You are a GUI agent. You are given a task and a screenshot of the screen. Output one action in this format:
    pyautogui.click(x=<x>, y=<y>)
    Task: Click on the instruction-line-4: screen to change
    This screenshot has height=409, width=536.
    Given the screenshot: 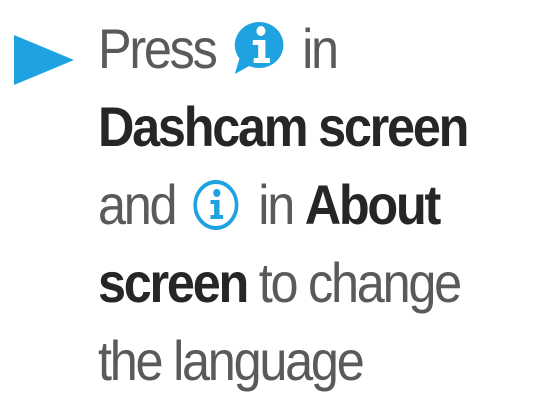 What is the action you would take?
    pyautogui.click(x=291, y=283)
    